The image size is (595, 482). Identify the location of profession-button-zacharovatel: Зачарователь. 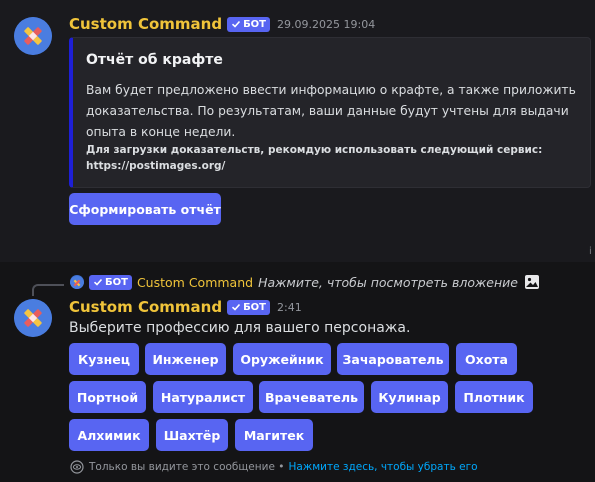
(393, 359).